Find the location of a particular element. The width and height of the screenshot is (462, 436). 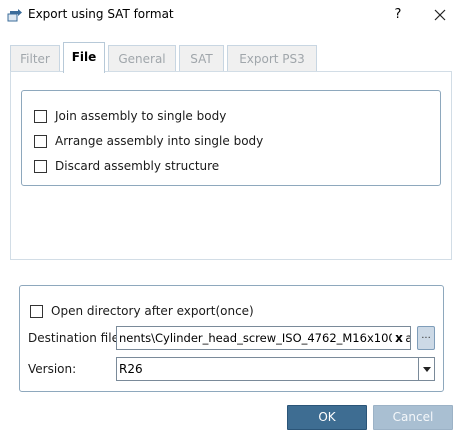

open-directory-option: Open directory after export(once) is located at coordinates (142, 311).